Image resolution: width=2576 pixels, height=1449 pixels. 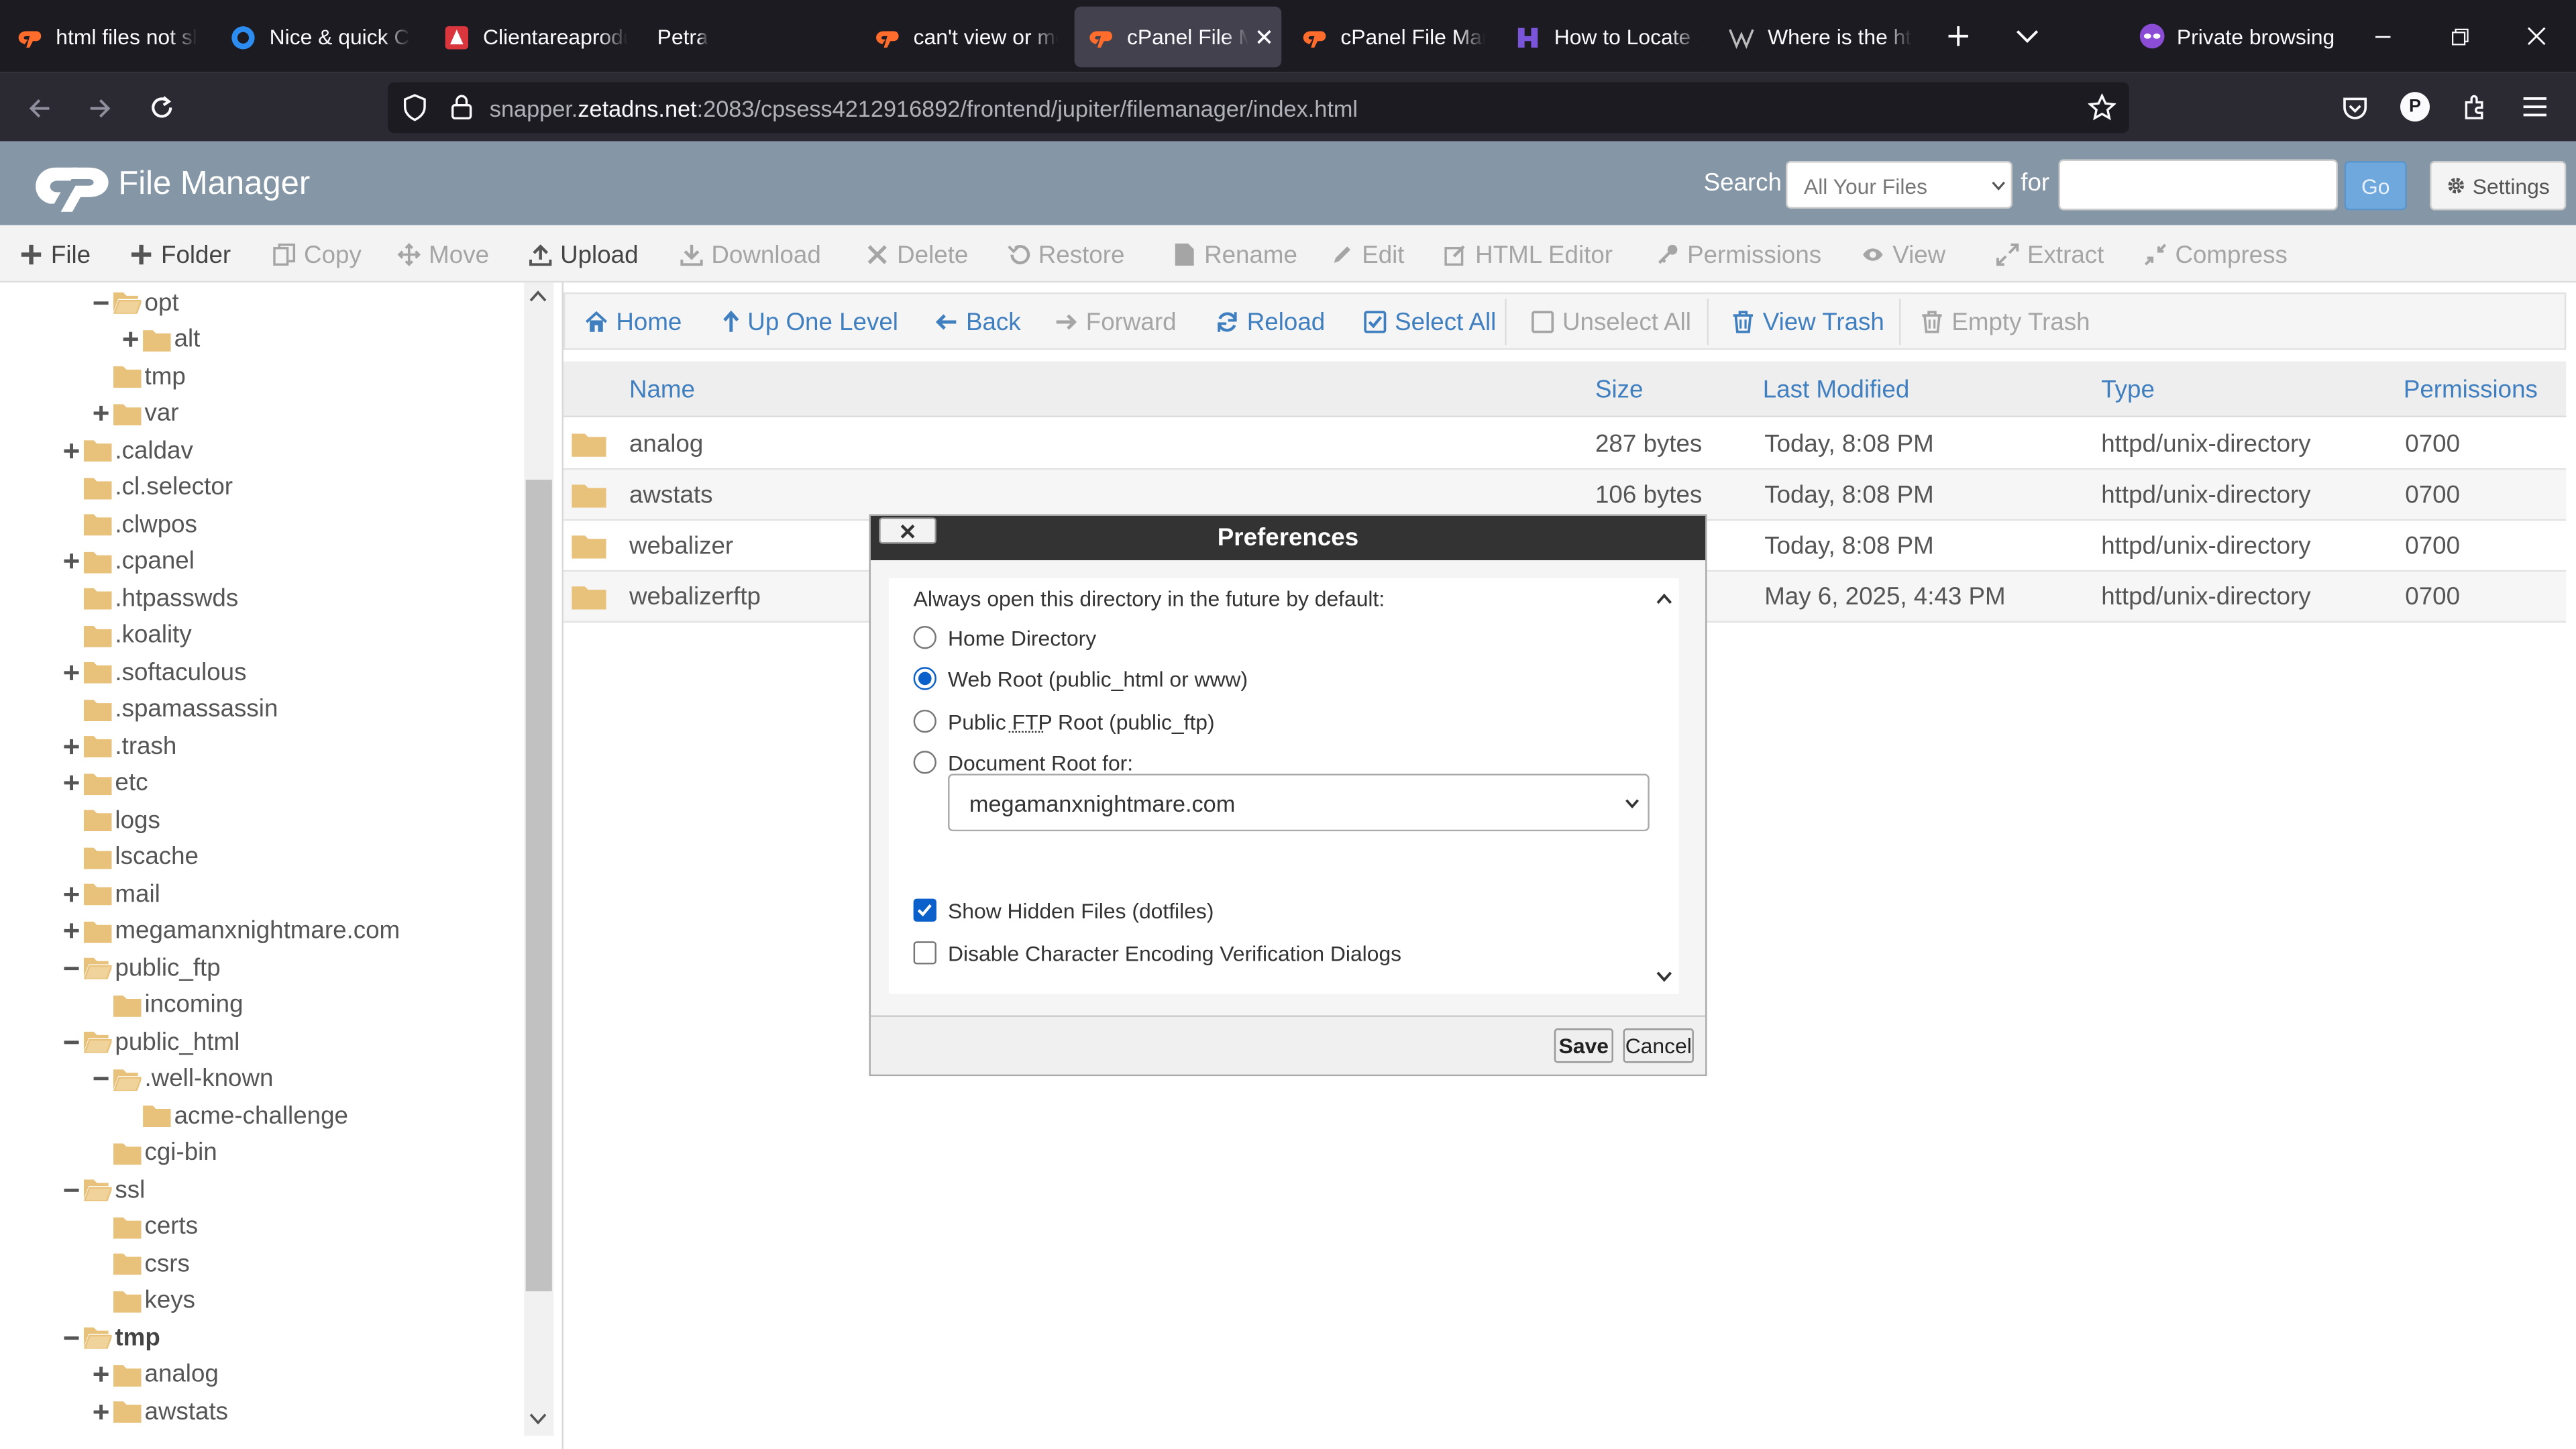 I want to click on unselect-all-button: Unselect All, so click(x=1611, y=322).